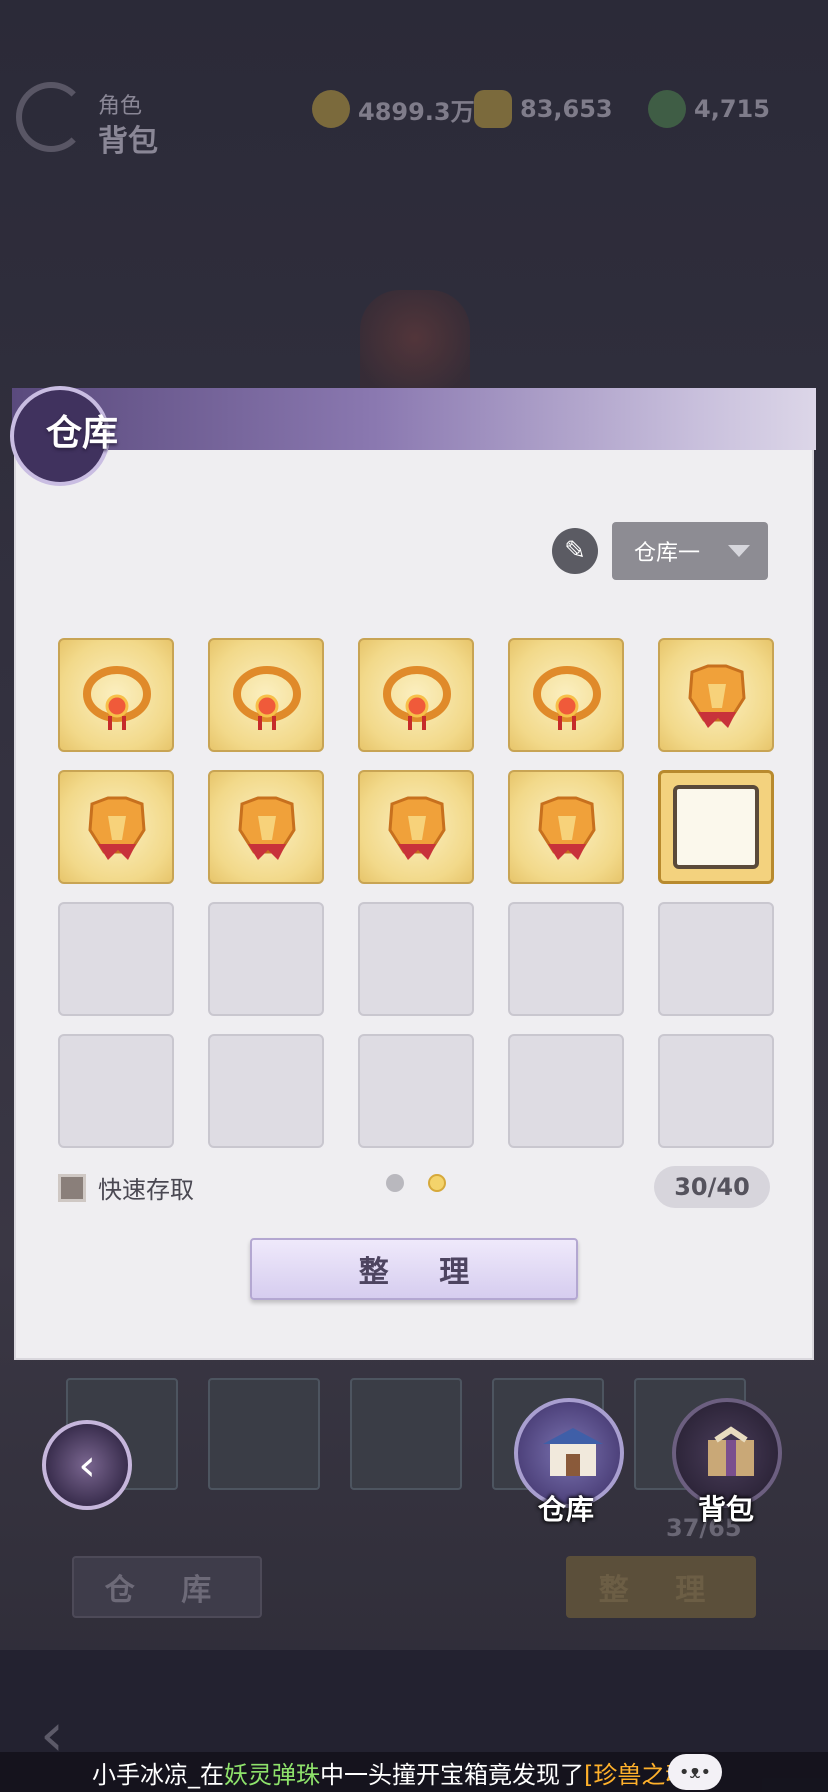 The width and height of the screenshot is (828, 1792). I want to click on top-bar: 角色 背包 4899.3万 83,653 4,715, so click(414, 109).